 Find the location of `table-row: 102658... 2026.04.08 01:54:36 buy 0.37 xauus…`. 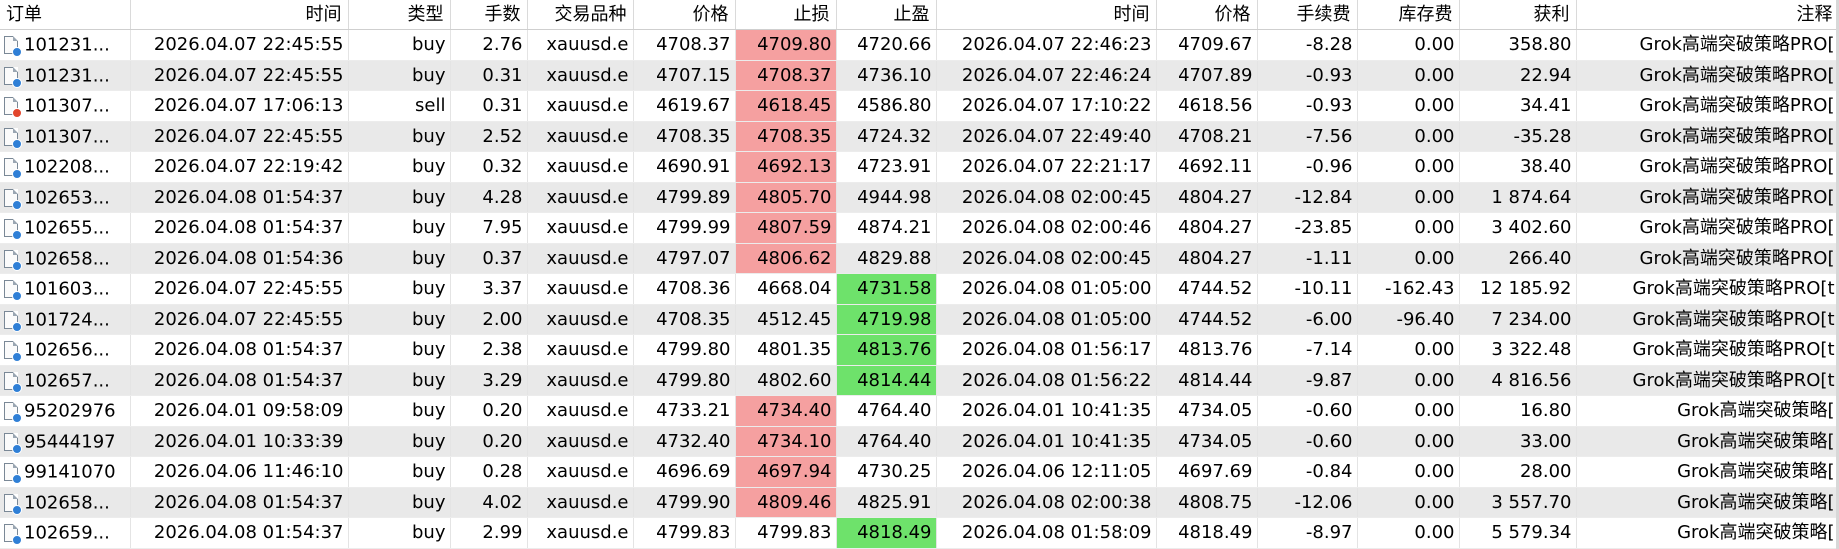

table-row: 102658... 2026.04.08 01:54:36 buy 0.37 xauus… is located at coordinates (919, 258).